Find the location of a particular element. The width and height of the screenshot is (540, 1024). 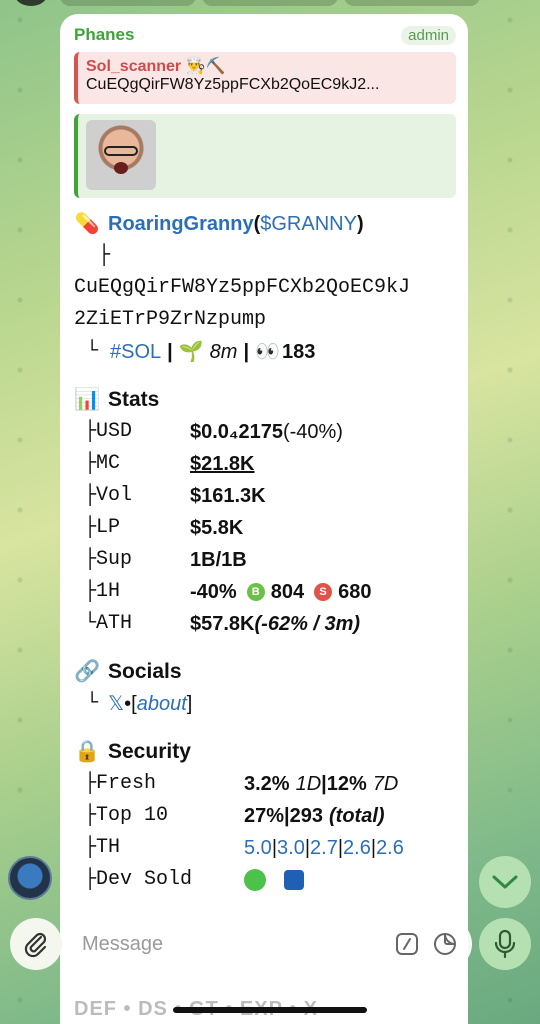

about-link: about is located at coordinates (162, 704).